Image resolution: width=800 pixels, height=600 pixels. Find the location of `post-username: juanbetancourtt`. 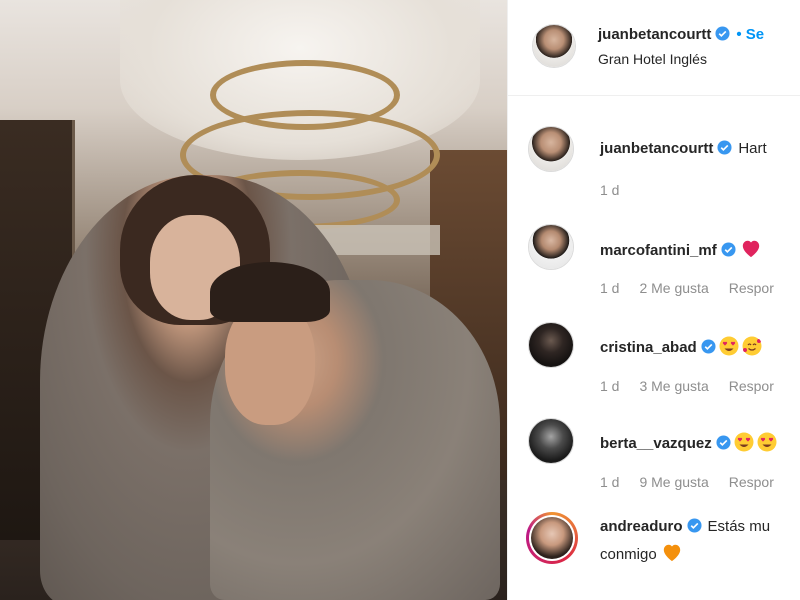

post-username: juanbetancourtt is located at coordinates (654, 34).